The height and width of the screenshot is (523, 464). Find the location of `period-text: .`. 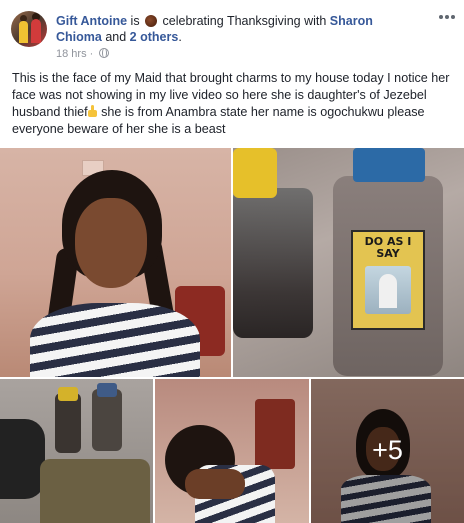

period-text: . is located at coordinates (180, 37).